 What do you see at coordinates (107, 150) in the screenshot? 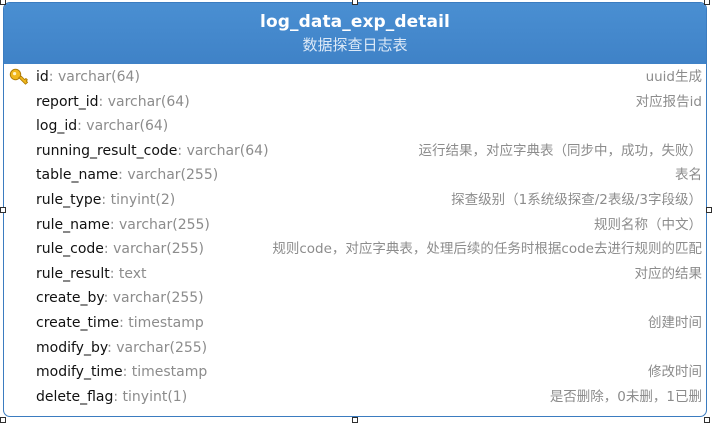
I see `field-name: running_result_code` at bounding box center [107, 150].